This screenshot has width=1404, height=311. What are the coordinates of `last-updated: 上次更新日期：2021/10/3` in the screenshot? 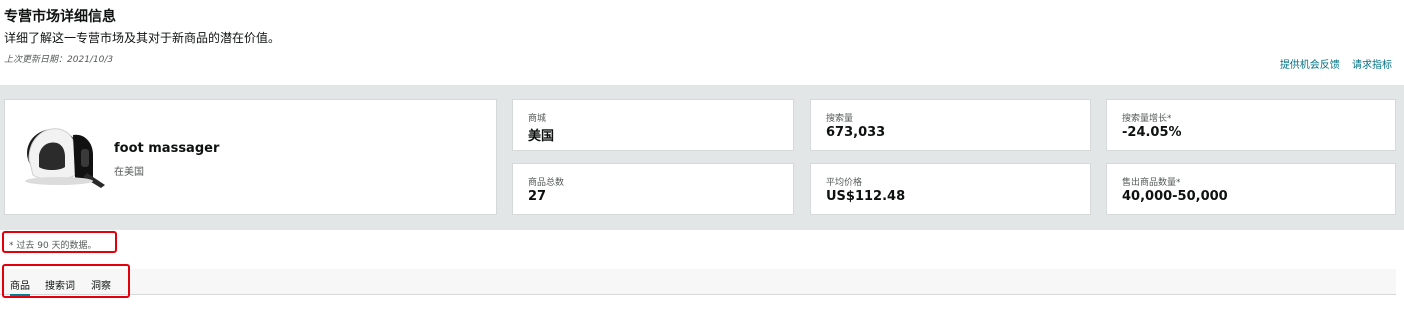 It's located at (58, 58).